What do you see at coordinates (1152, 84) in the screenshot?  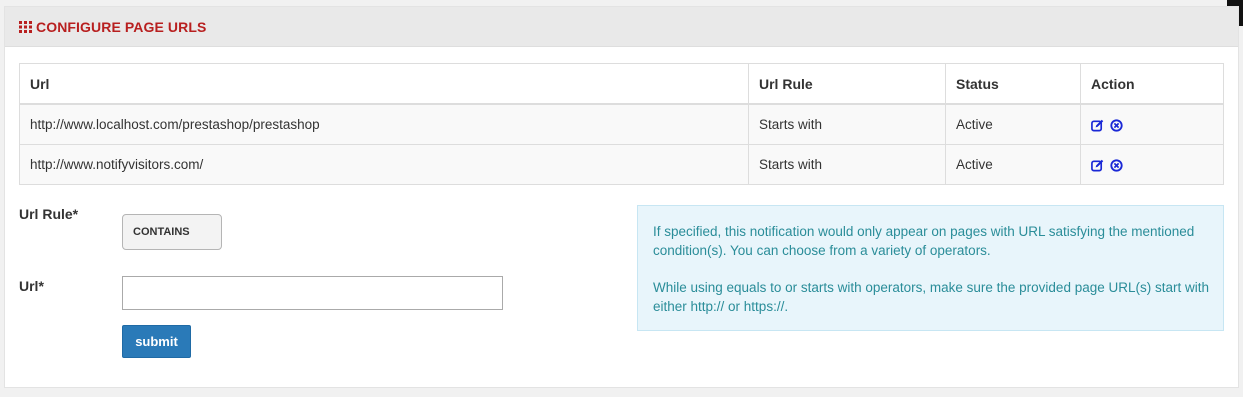 I see `column-header-action: Action` at bounding box center [1152, 84].